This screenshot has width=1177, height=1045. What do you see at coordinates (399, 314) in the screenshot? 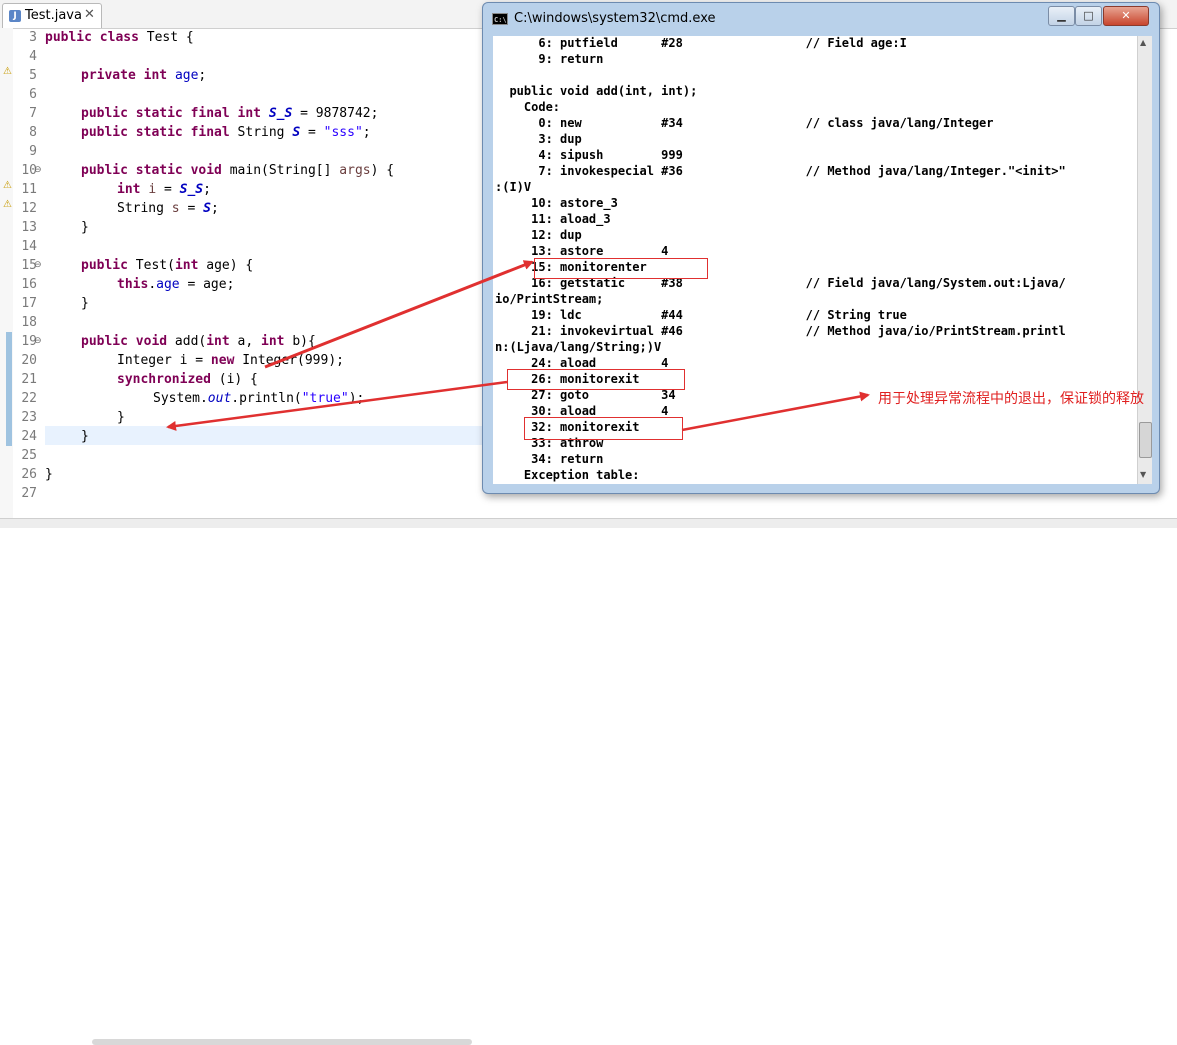
I see `arrow-to-monitorenter` at bounding box center [399, 314].